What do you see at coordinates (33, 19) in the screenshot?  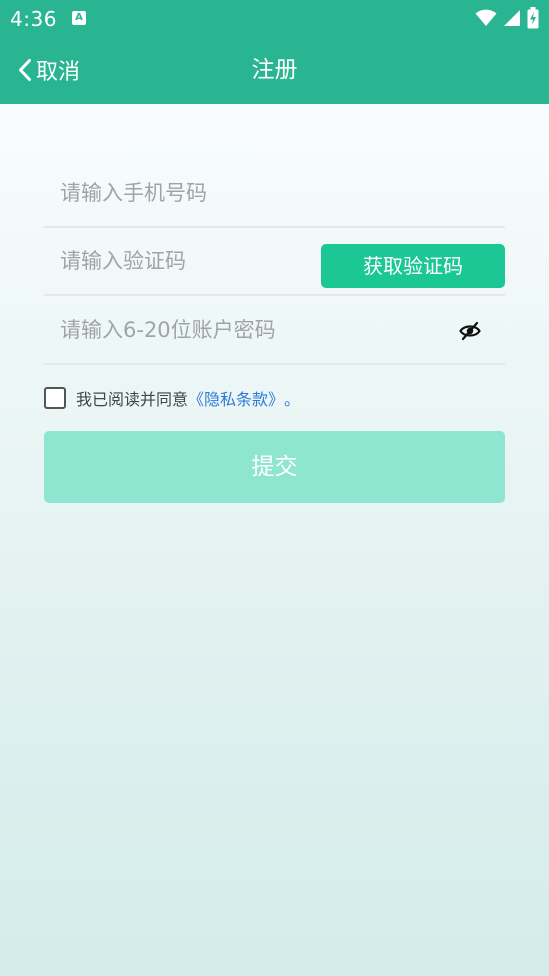 I see `status-time: 4:36` at bounding box center [33, 19].